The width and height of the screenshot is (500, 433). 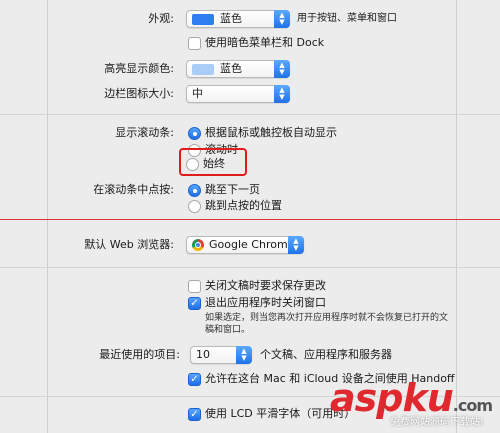 What do you see at coordinates (197, 93) in the screenshot?
I see `sidebar-icon-size-value: 中` at bounding box center [197, 93].